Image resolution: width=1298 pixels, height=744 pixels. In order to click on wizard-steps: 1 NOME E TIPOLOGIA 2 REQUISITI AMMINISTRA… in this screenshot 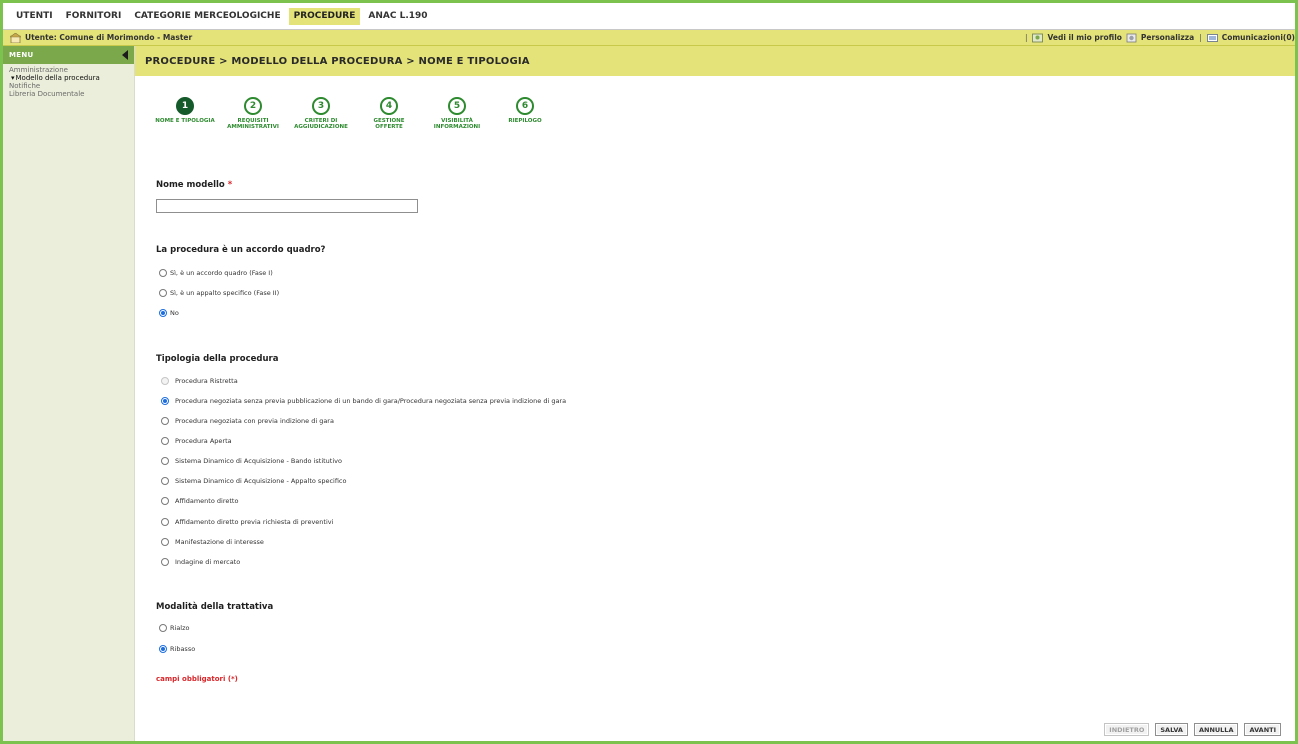, I will do `click(355, 113)`.